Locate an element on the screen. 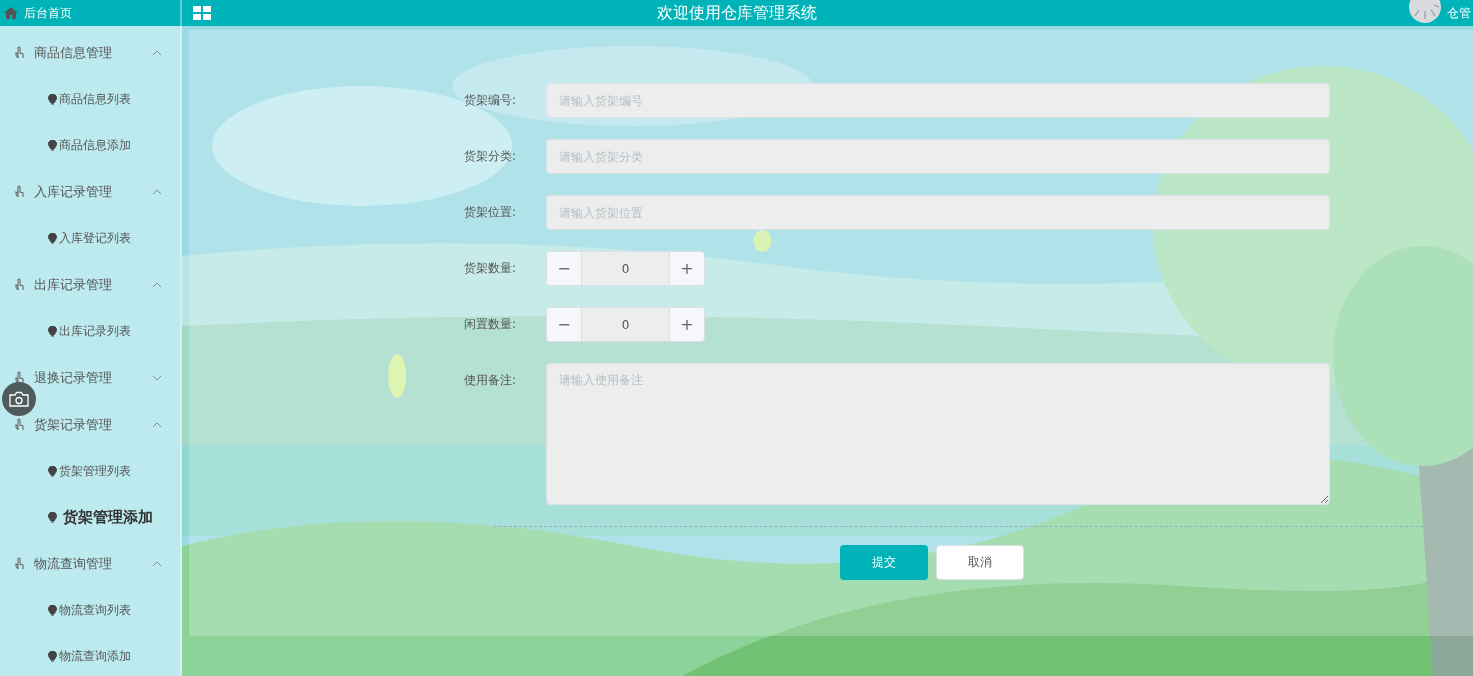  menu-item: 物流查询列表 is located at coordinates (90, 610).